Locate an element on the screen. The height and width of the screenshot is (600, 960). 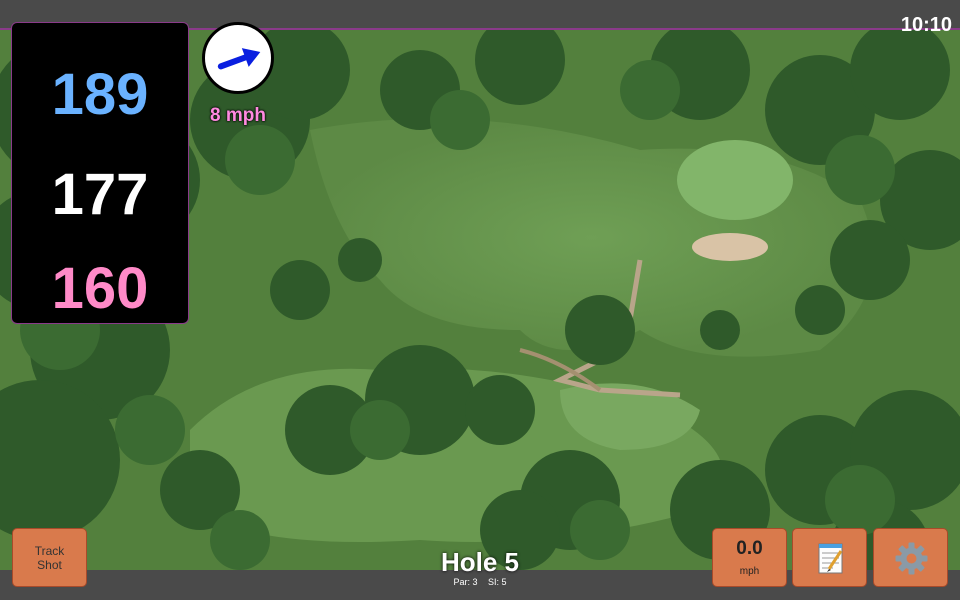
hole-title: Hole 5 is located at coordinates (480, 562).